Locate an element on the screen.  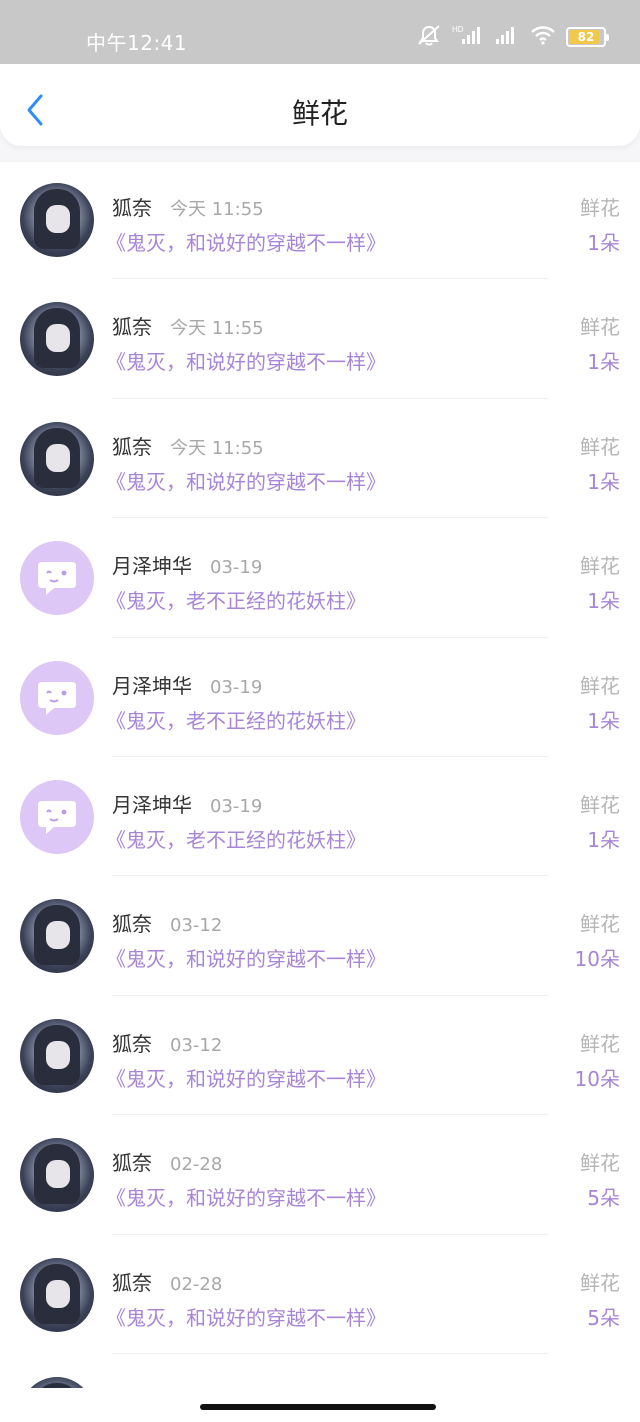
status-icons: HD 82 is located at coordinates (512, 37).